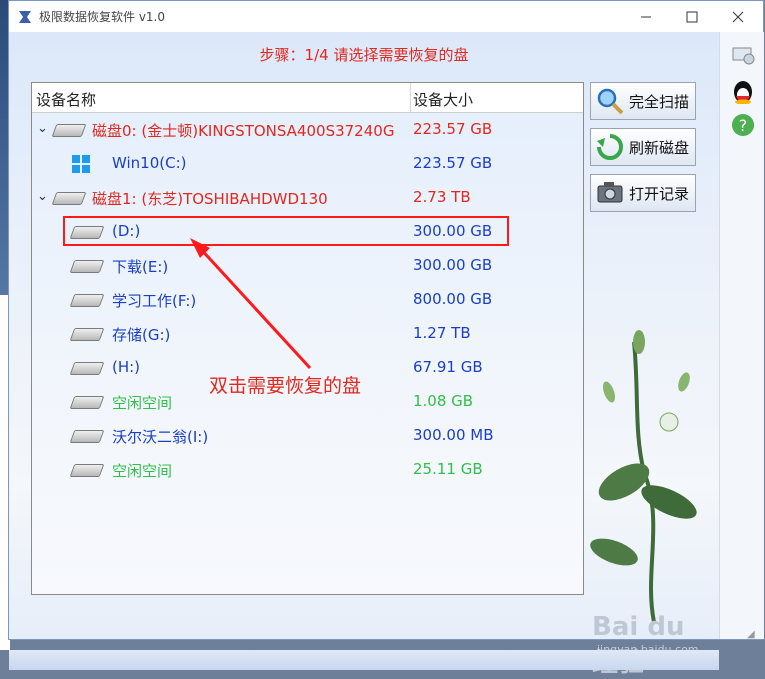  I want to click on annotation-arrow-icon, so click(251, 304).